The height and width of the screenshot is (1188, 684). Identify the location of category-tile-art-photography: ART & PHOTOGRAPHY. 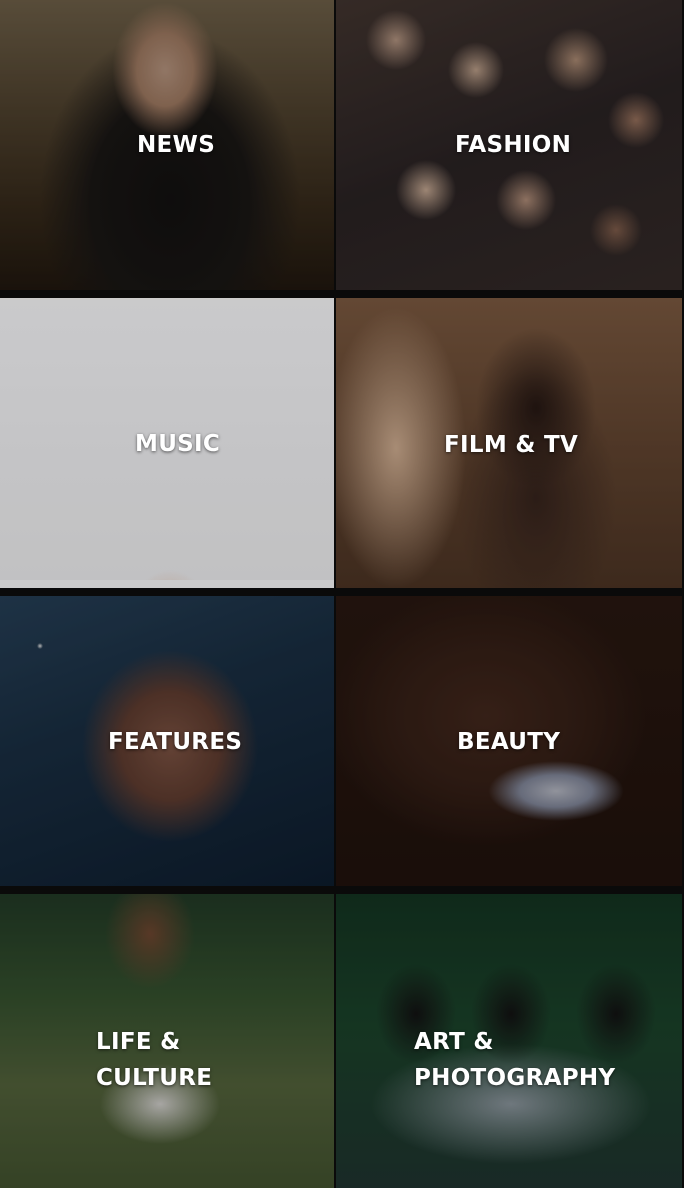
(509, 1041).